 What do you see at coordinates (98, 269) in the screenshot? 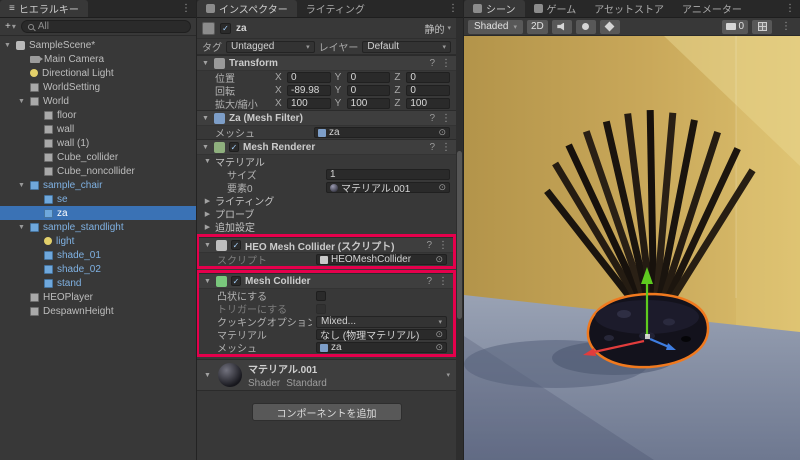
I see `hierarchy-item-shade-02: shade_02` at bounding box center [98, 269].